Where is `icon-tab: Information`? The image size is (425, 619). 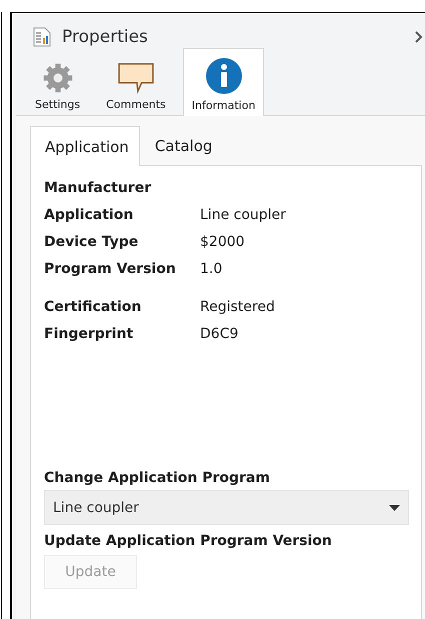
icon-tab: Information is located at coordinates (223, 82).